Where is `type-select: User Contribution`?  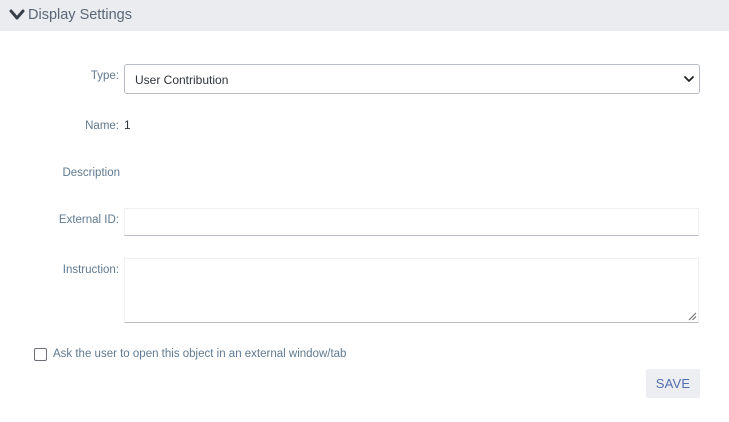 type-select: User Contribution is located at coordinates (412, 79).